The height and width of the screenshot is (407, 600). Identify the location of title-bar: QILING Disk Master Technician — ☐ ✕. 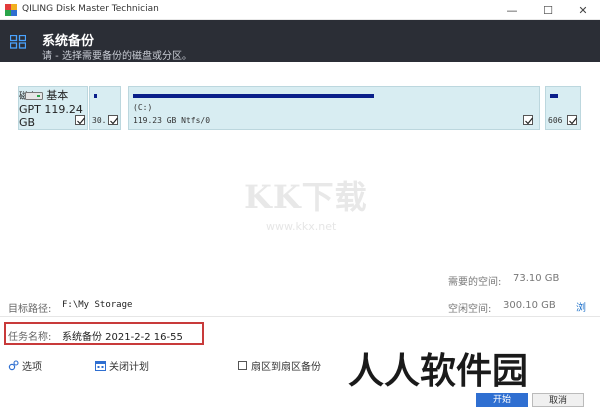
(300, 10).